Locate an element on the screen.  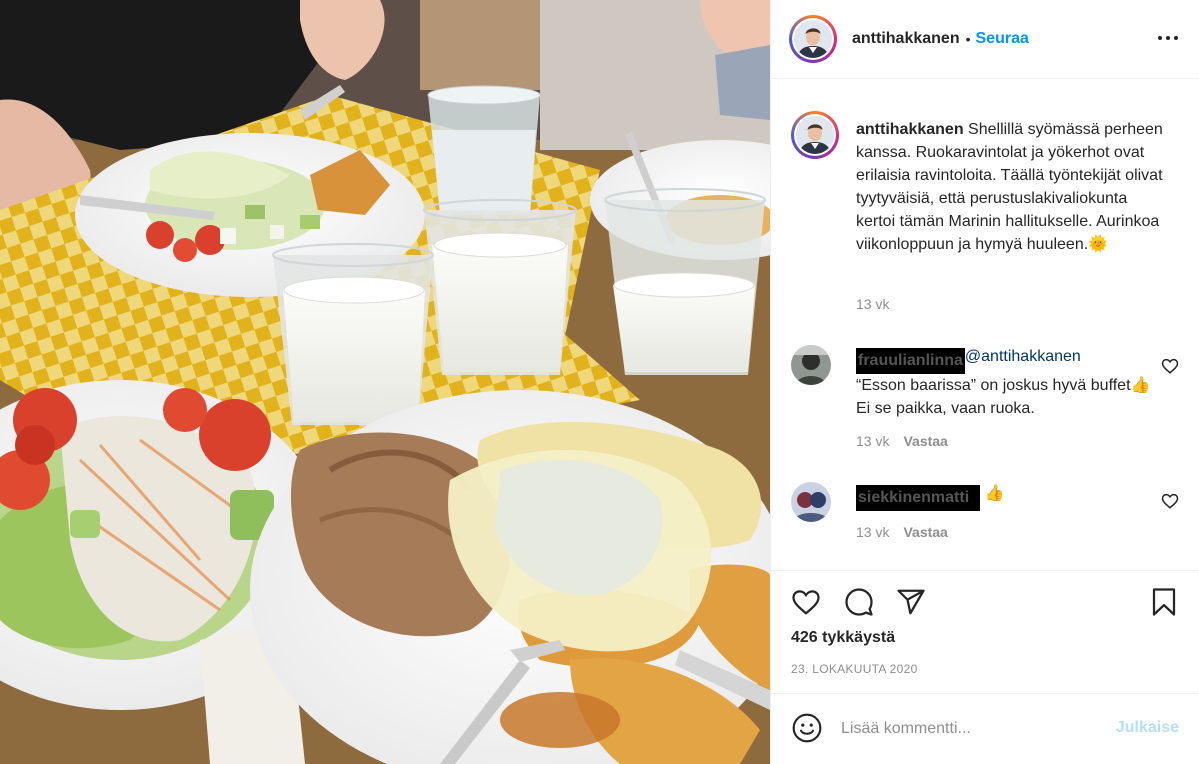
author-avatar-image is located at coordinates (813, 39).